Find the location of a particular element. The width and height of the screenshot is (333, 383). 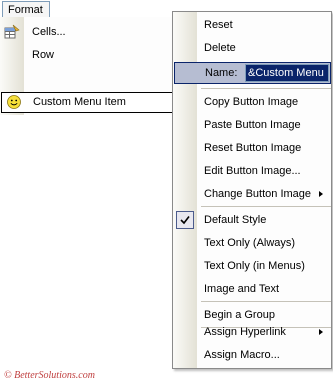

cells-format-icon is located at coordinates (12, 32).